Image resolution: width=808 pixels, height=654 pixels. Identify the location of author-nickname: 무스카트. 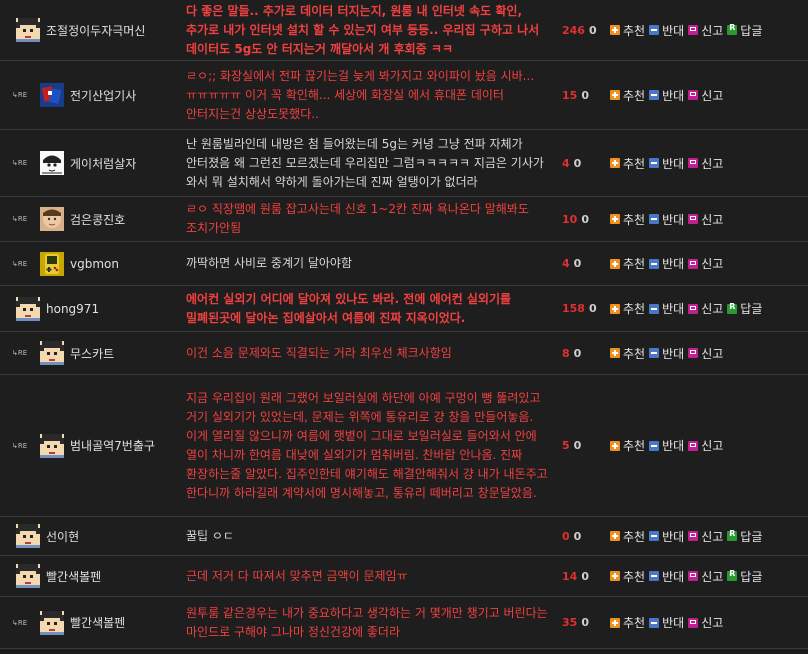
(92, 353).